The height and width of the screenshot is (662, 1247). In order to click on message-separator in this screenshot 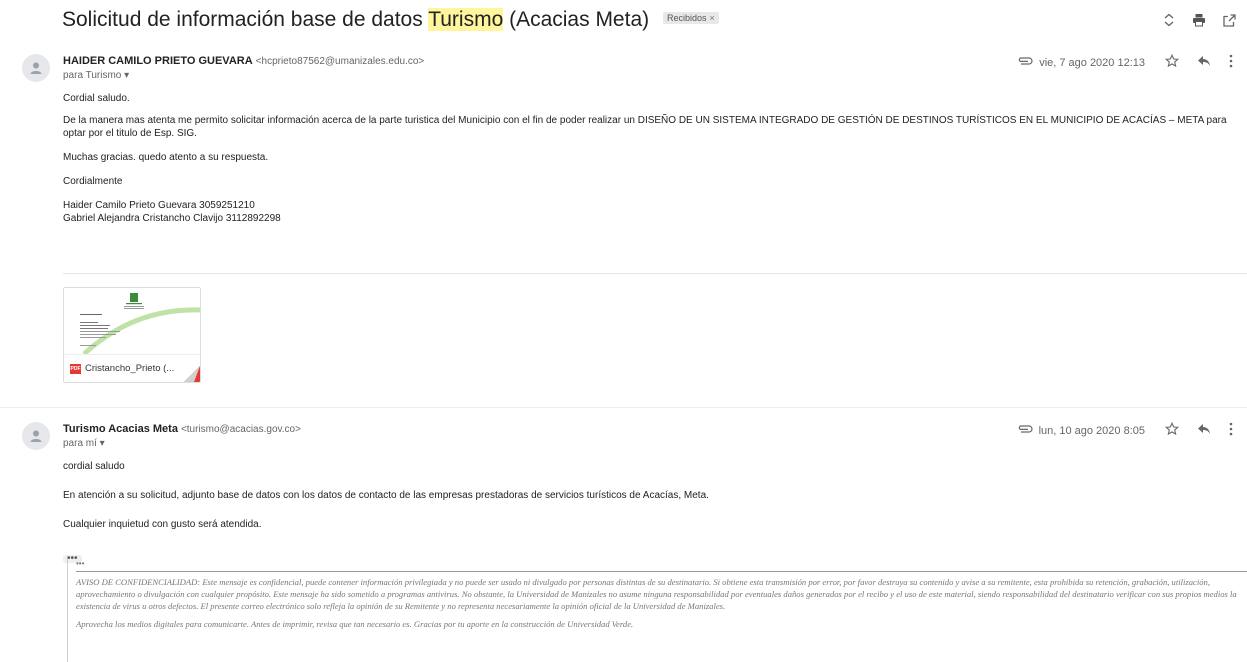, I will do `click(623, 407)`.